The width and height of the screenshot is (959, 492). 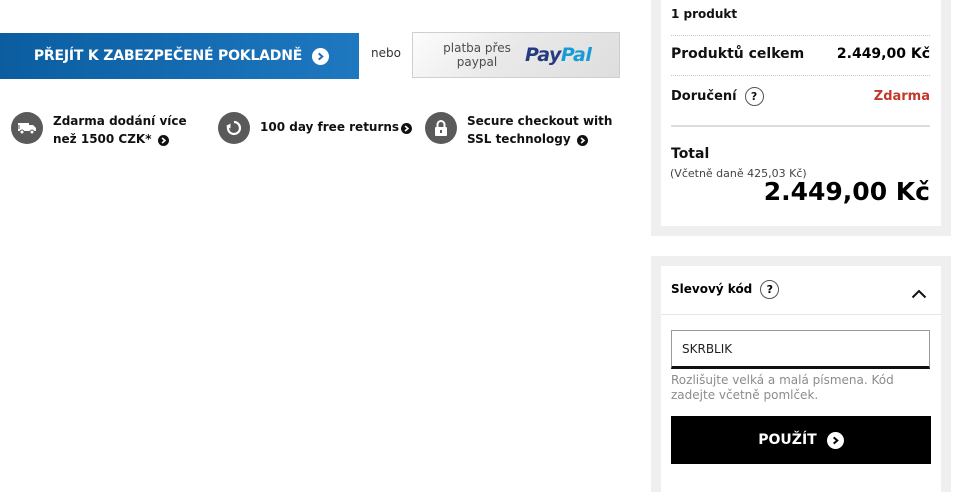 I want to click on delivery-row: Doručení?, so click(x=717, y=96).